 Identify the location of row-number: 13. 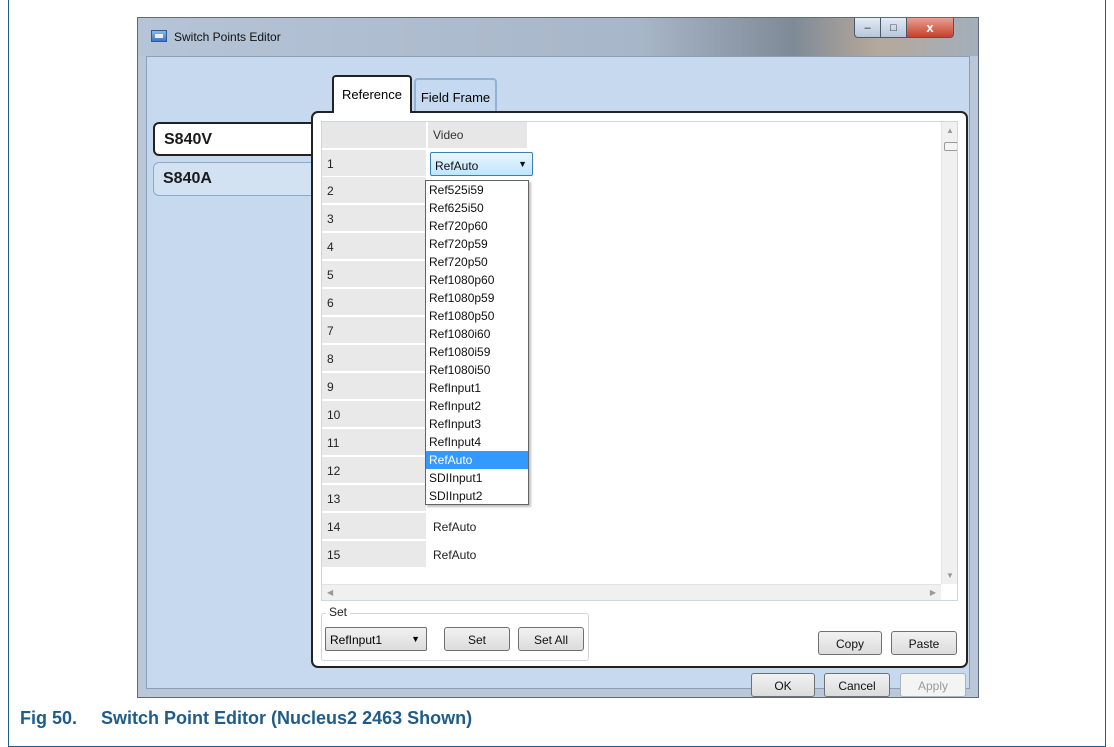
(374, 498).